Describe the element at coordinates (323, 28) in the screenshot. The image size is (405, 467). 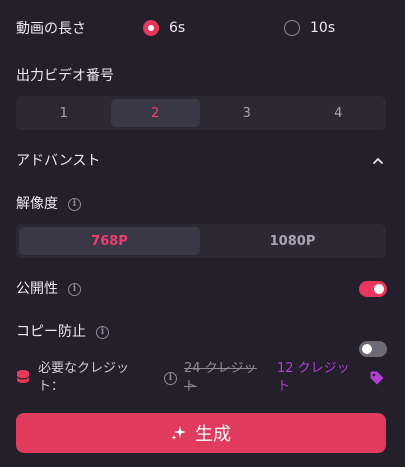
I see `duration-option-label: 10s` at that location.